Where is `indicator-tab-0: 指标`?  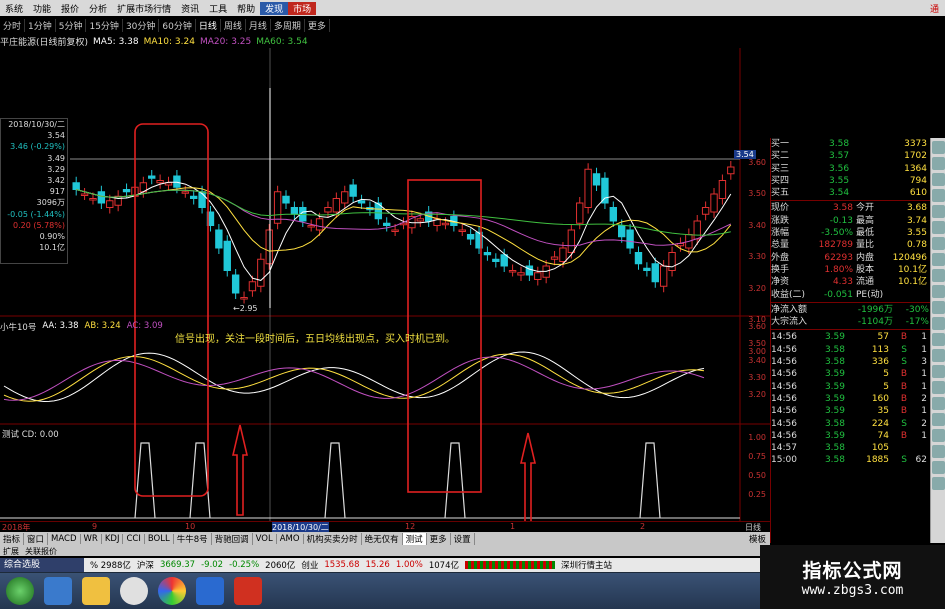
indicator-tab-0: 指标 is located at coordinates (12, 539).